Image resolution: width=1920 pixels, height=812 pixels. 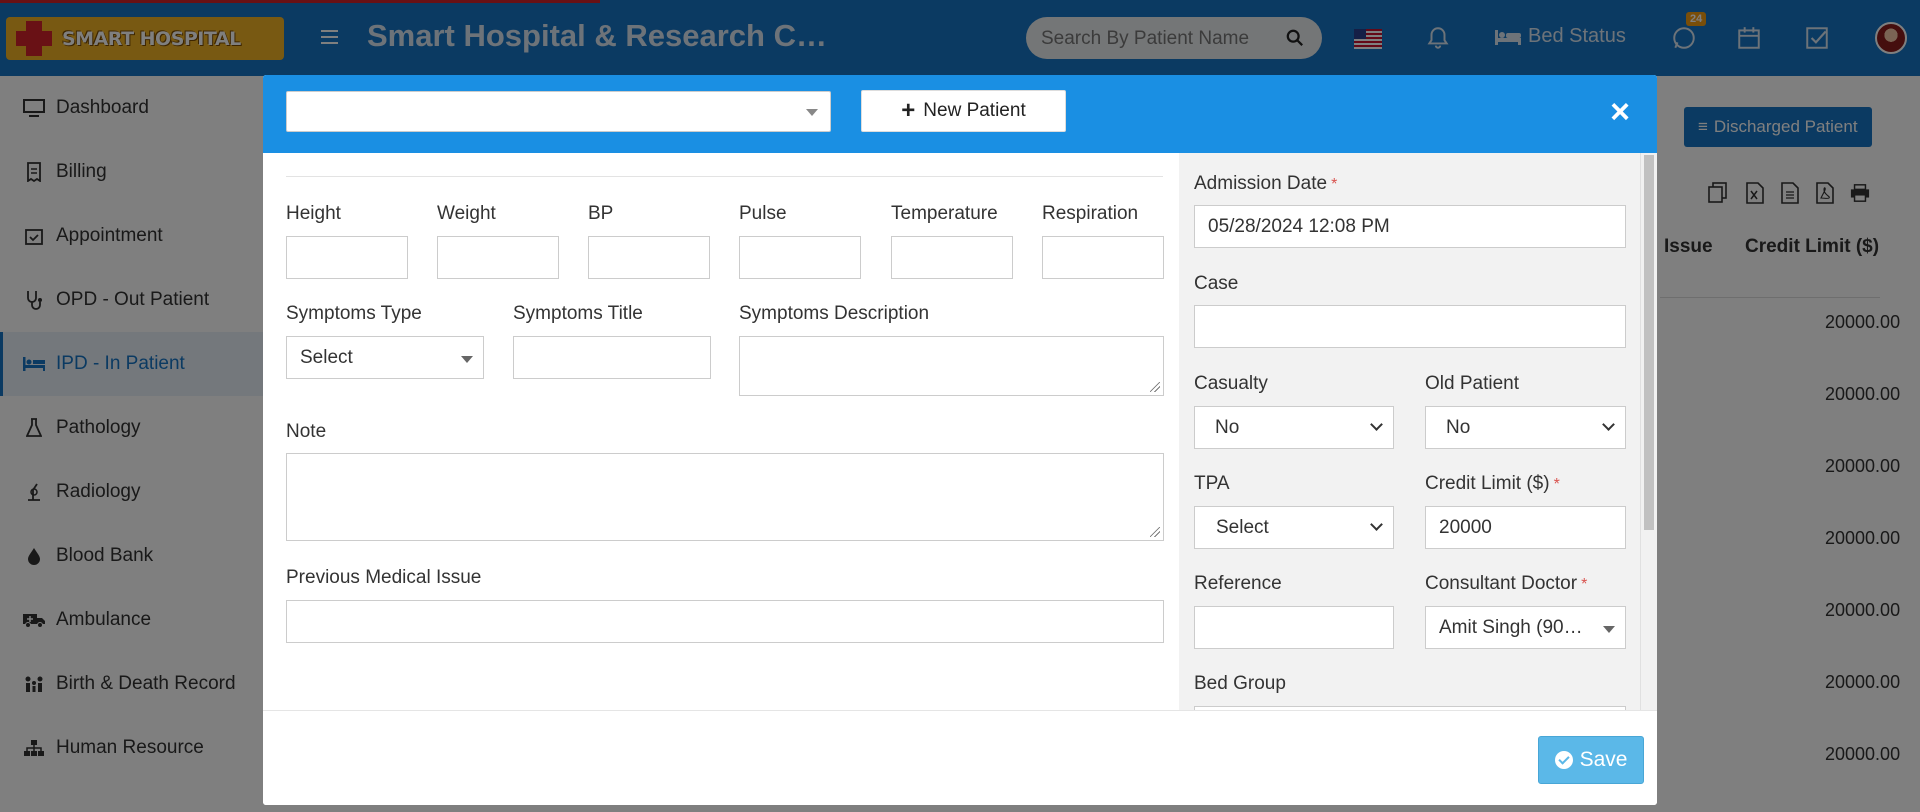 What do you see at coordinates (385, 357) in the screenshot?
I see `symptoms-type-select: Select` at bounding box center [385, 357].